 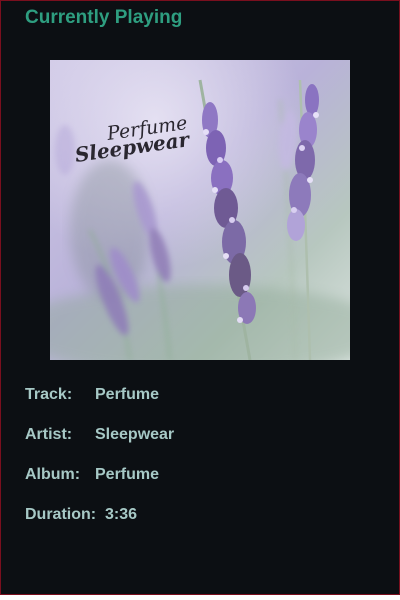 I want to click on duration-row: Duration: 3:36, so click(x=81, y=515).